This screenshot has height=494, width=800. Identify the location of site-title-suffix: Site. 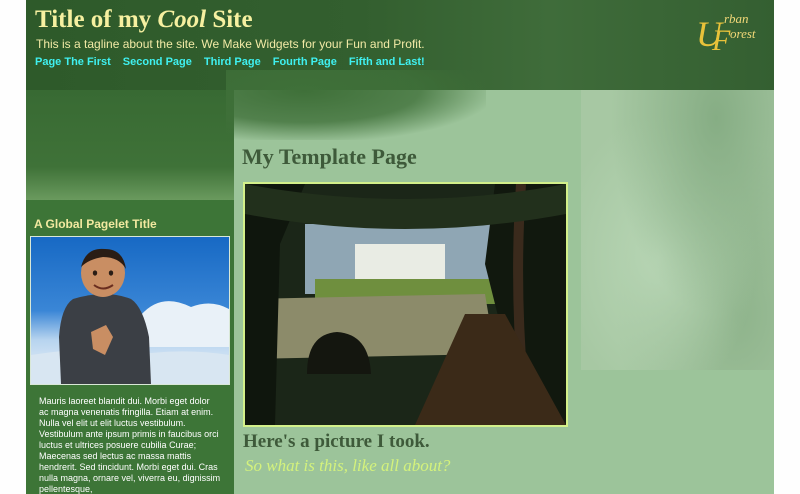
(229, 19).